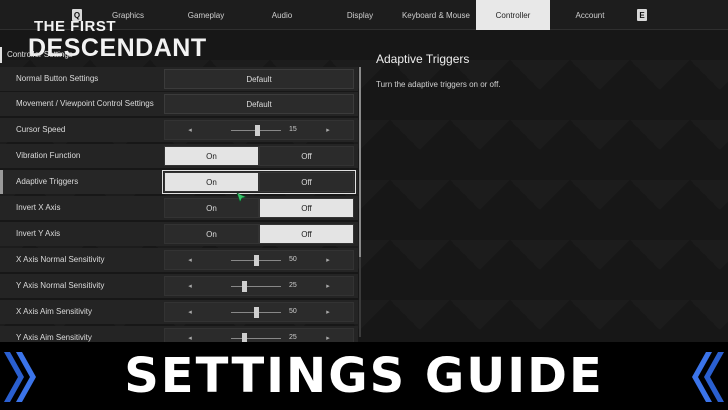 This screenshot has height=410, width=728. I want to click on setting-label: X Axis Normal Sensitivity, so click(60, 259).